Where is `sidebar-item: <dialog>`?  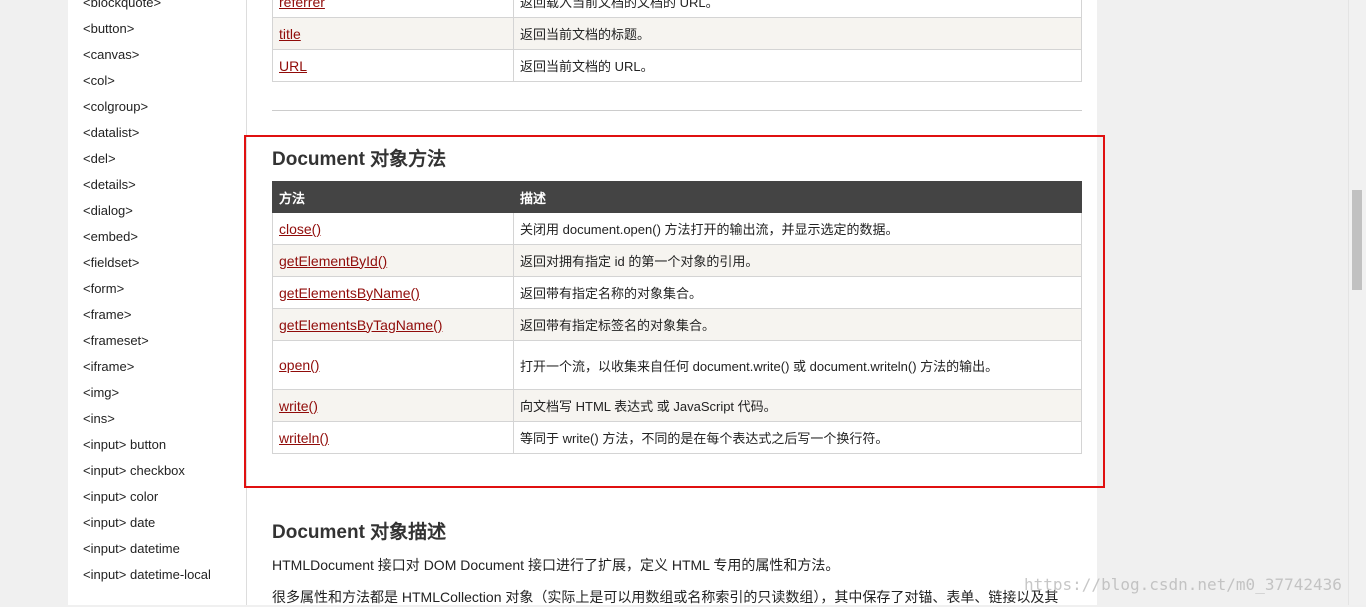 sidebar-item: <dialog> is located at coordinates (139, 211).